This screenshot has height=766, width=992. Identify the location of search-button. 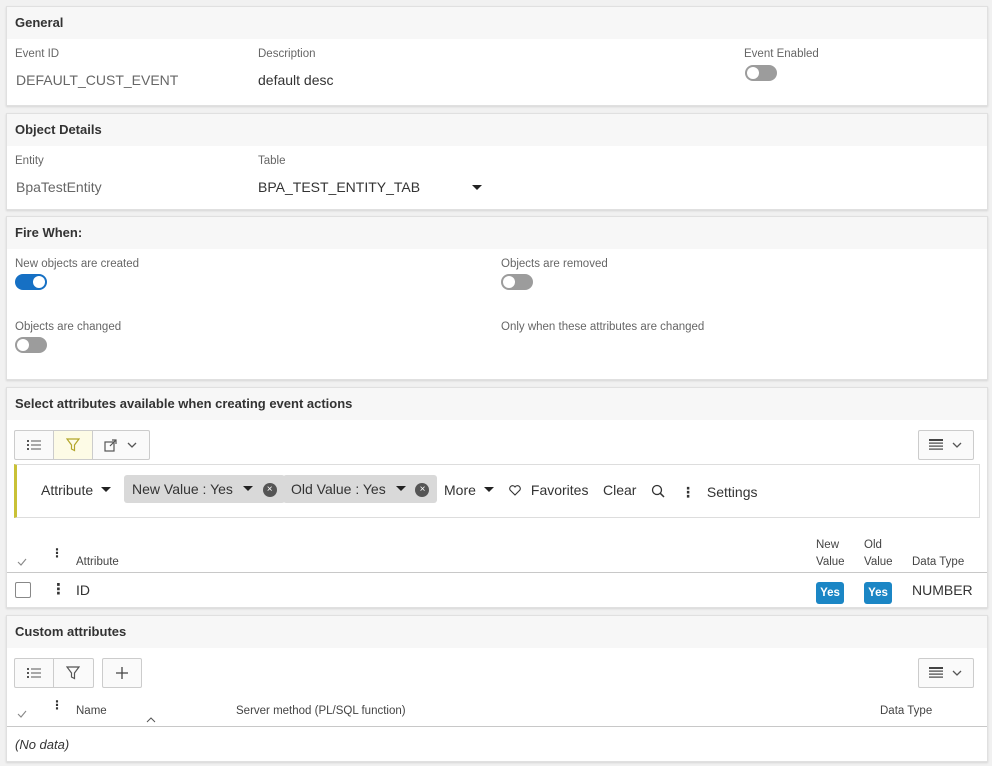
(658, 492).